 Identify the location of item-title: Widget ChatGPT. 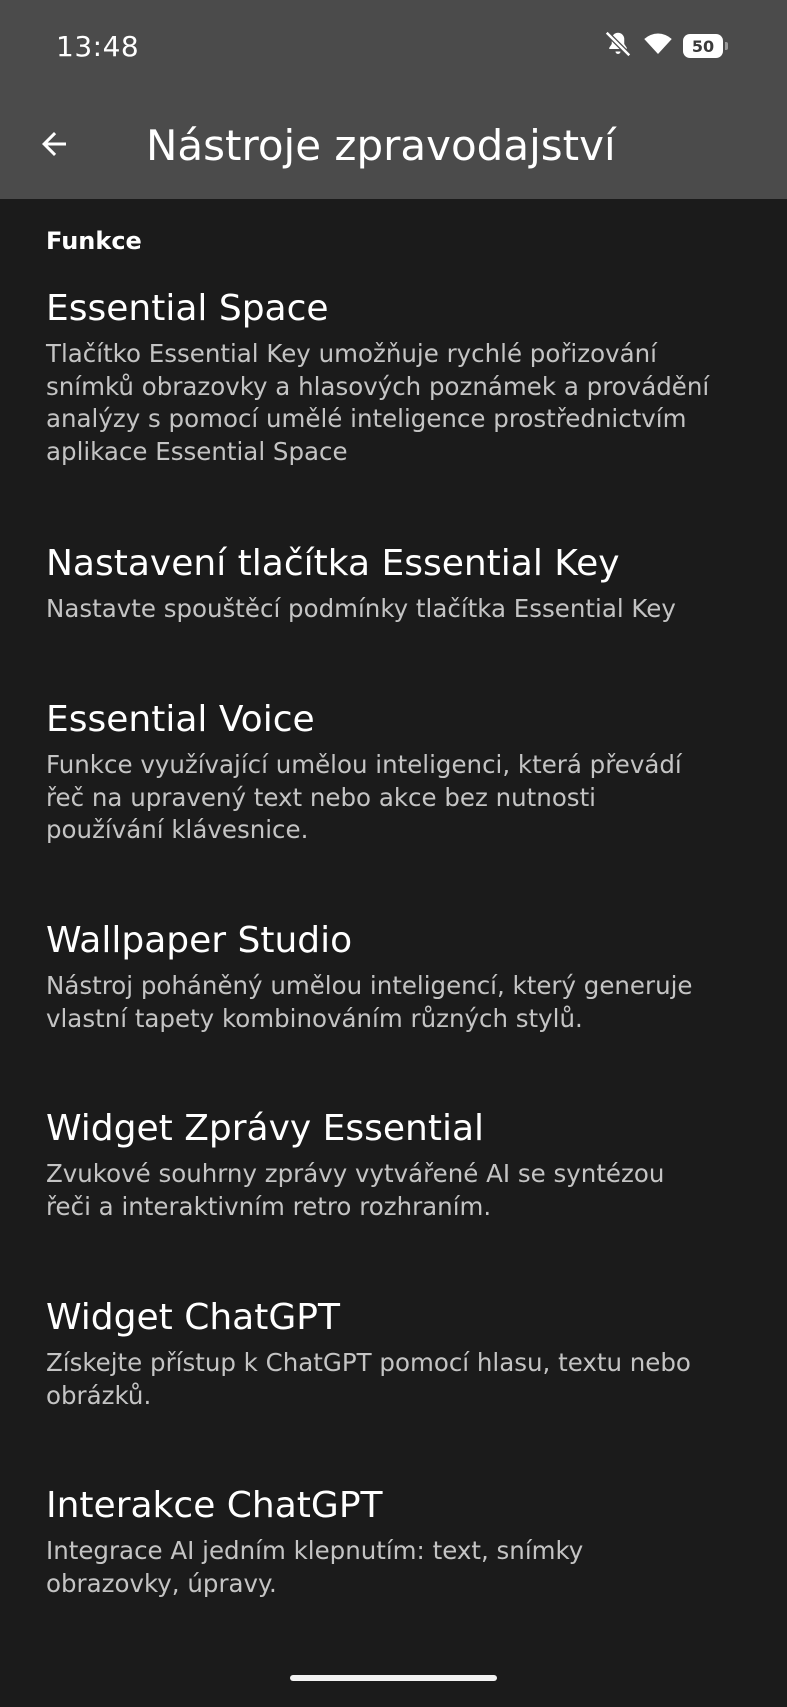
(193, 1317).